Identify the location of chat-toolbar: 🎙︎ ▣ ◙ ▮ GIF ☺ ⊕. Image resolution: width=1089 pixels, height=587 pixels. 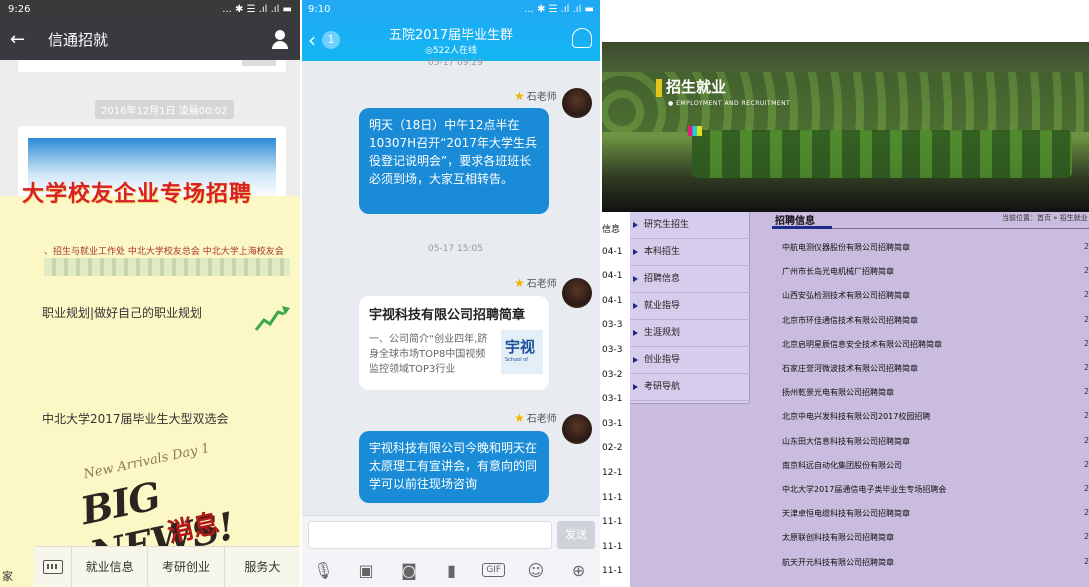
(451, 570).